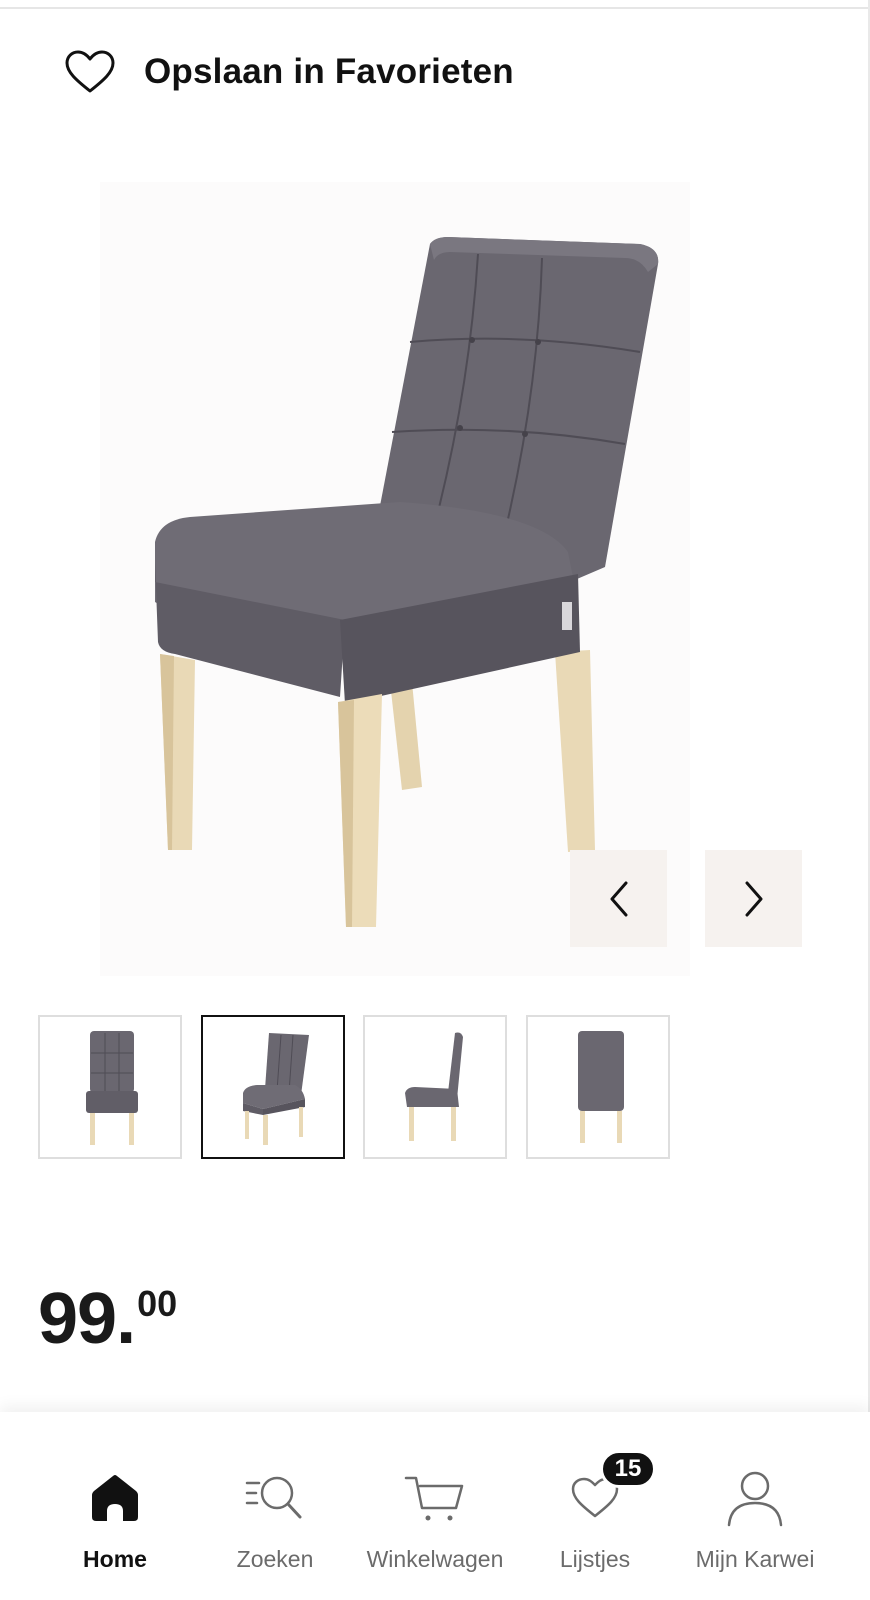 This screenshot has height=1600, width=870. I want to click on chevron-left-icon, so click(618, 898).